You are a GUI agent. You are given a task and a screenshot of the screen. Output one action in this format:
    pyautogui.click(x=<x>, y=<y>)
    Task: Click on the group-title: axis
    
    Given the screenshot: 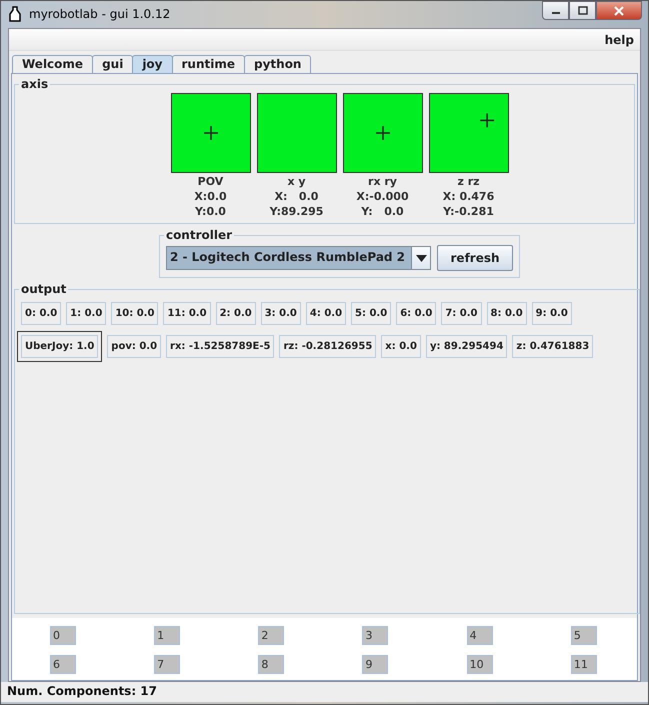 What is the action you would take?
    pyautogui.click(x=35, y=84)
    